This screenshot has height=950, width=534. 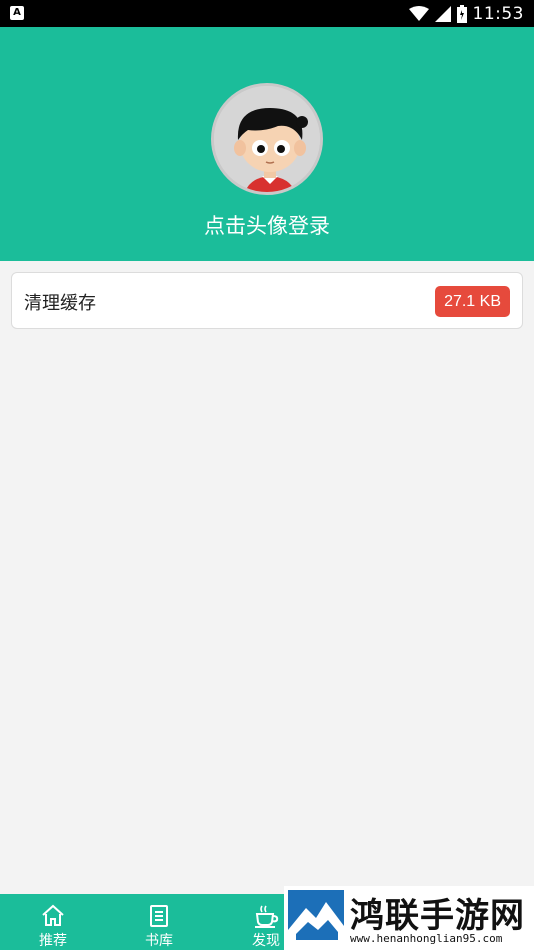 What do you see at coordinates (267, 225) in the screenshot?
I see `login-prompt: 点击头像登录` at bounding box center [267, 225].